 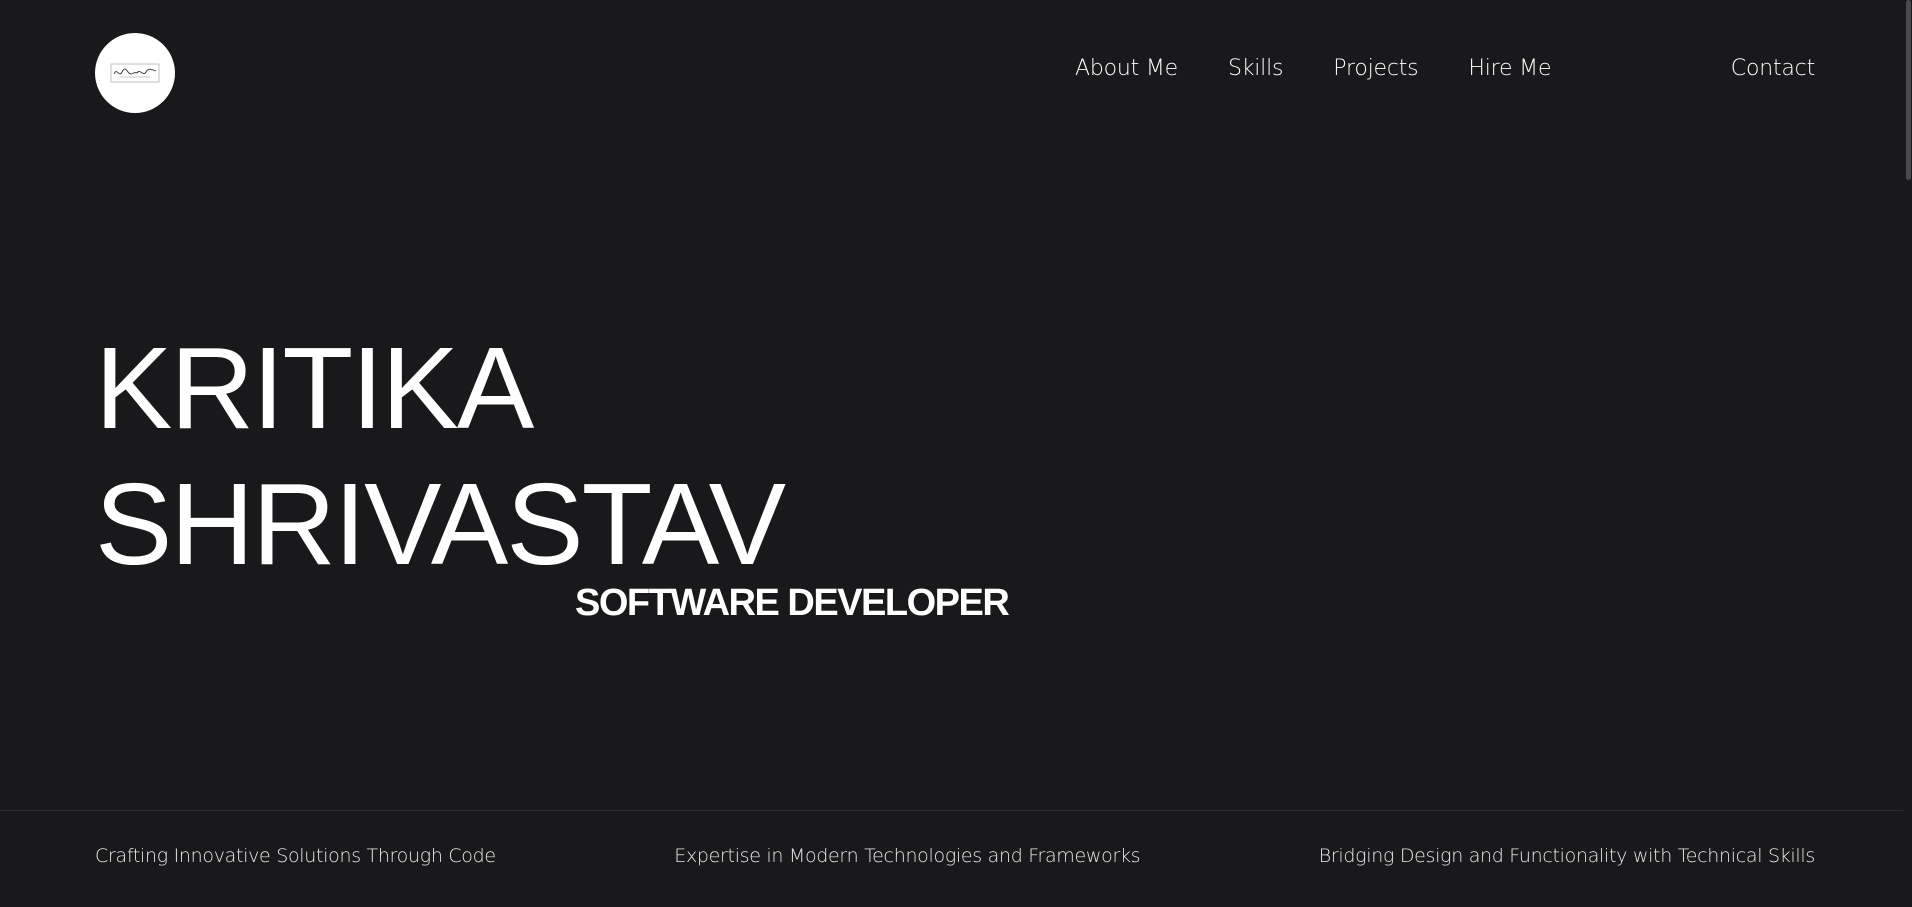 I want to click on nav-projects: Projects, so click(x=1375, y=68).